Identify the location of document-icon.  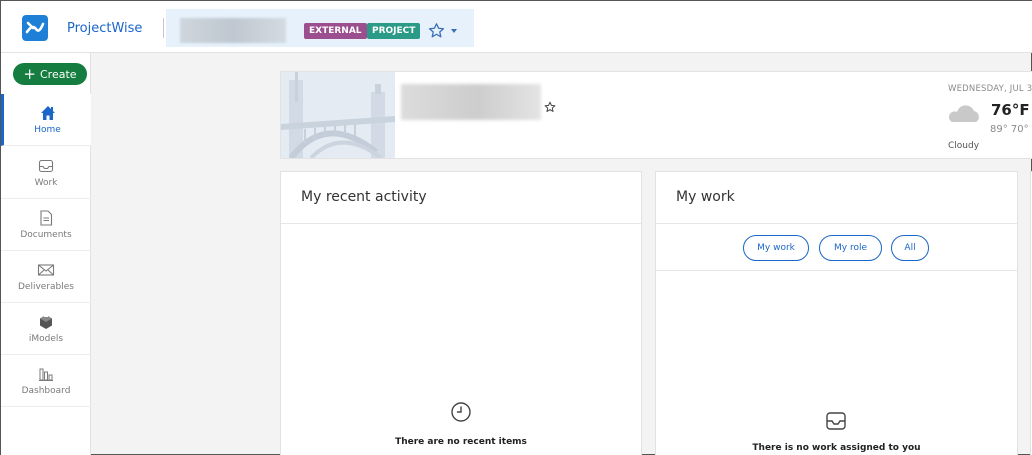
(46, 218).